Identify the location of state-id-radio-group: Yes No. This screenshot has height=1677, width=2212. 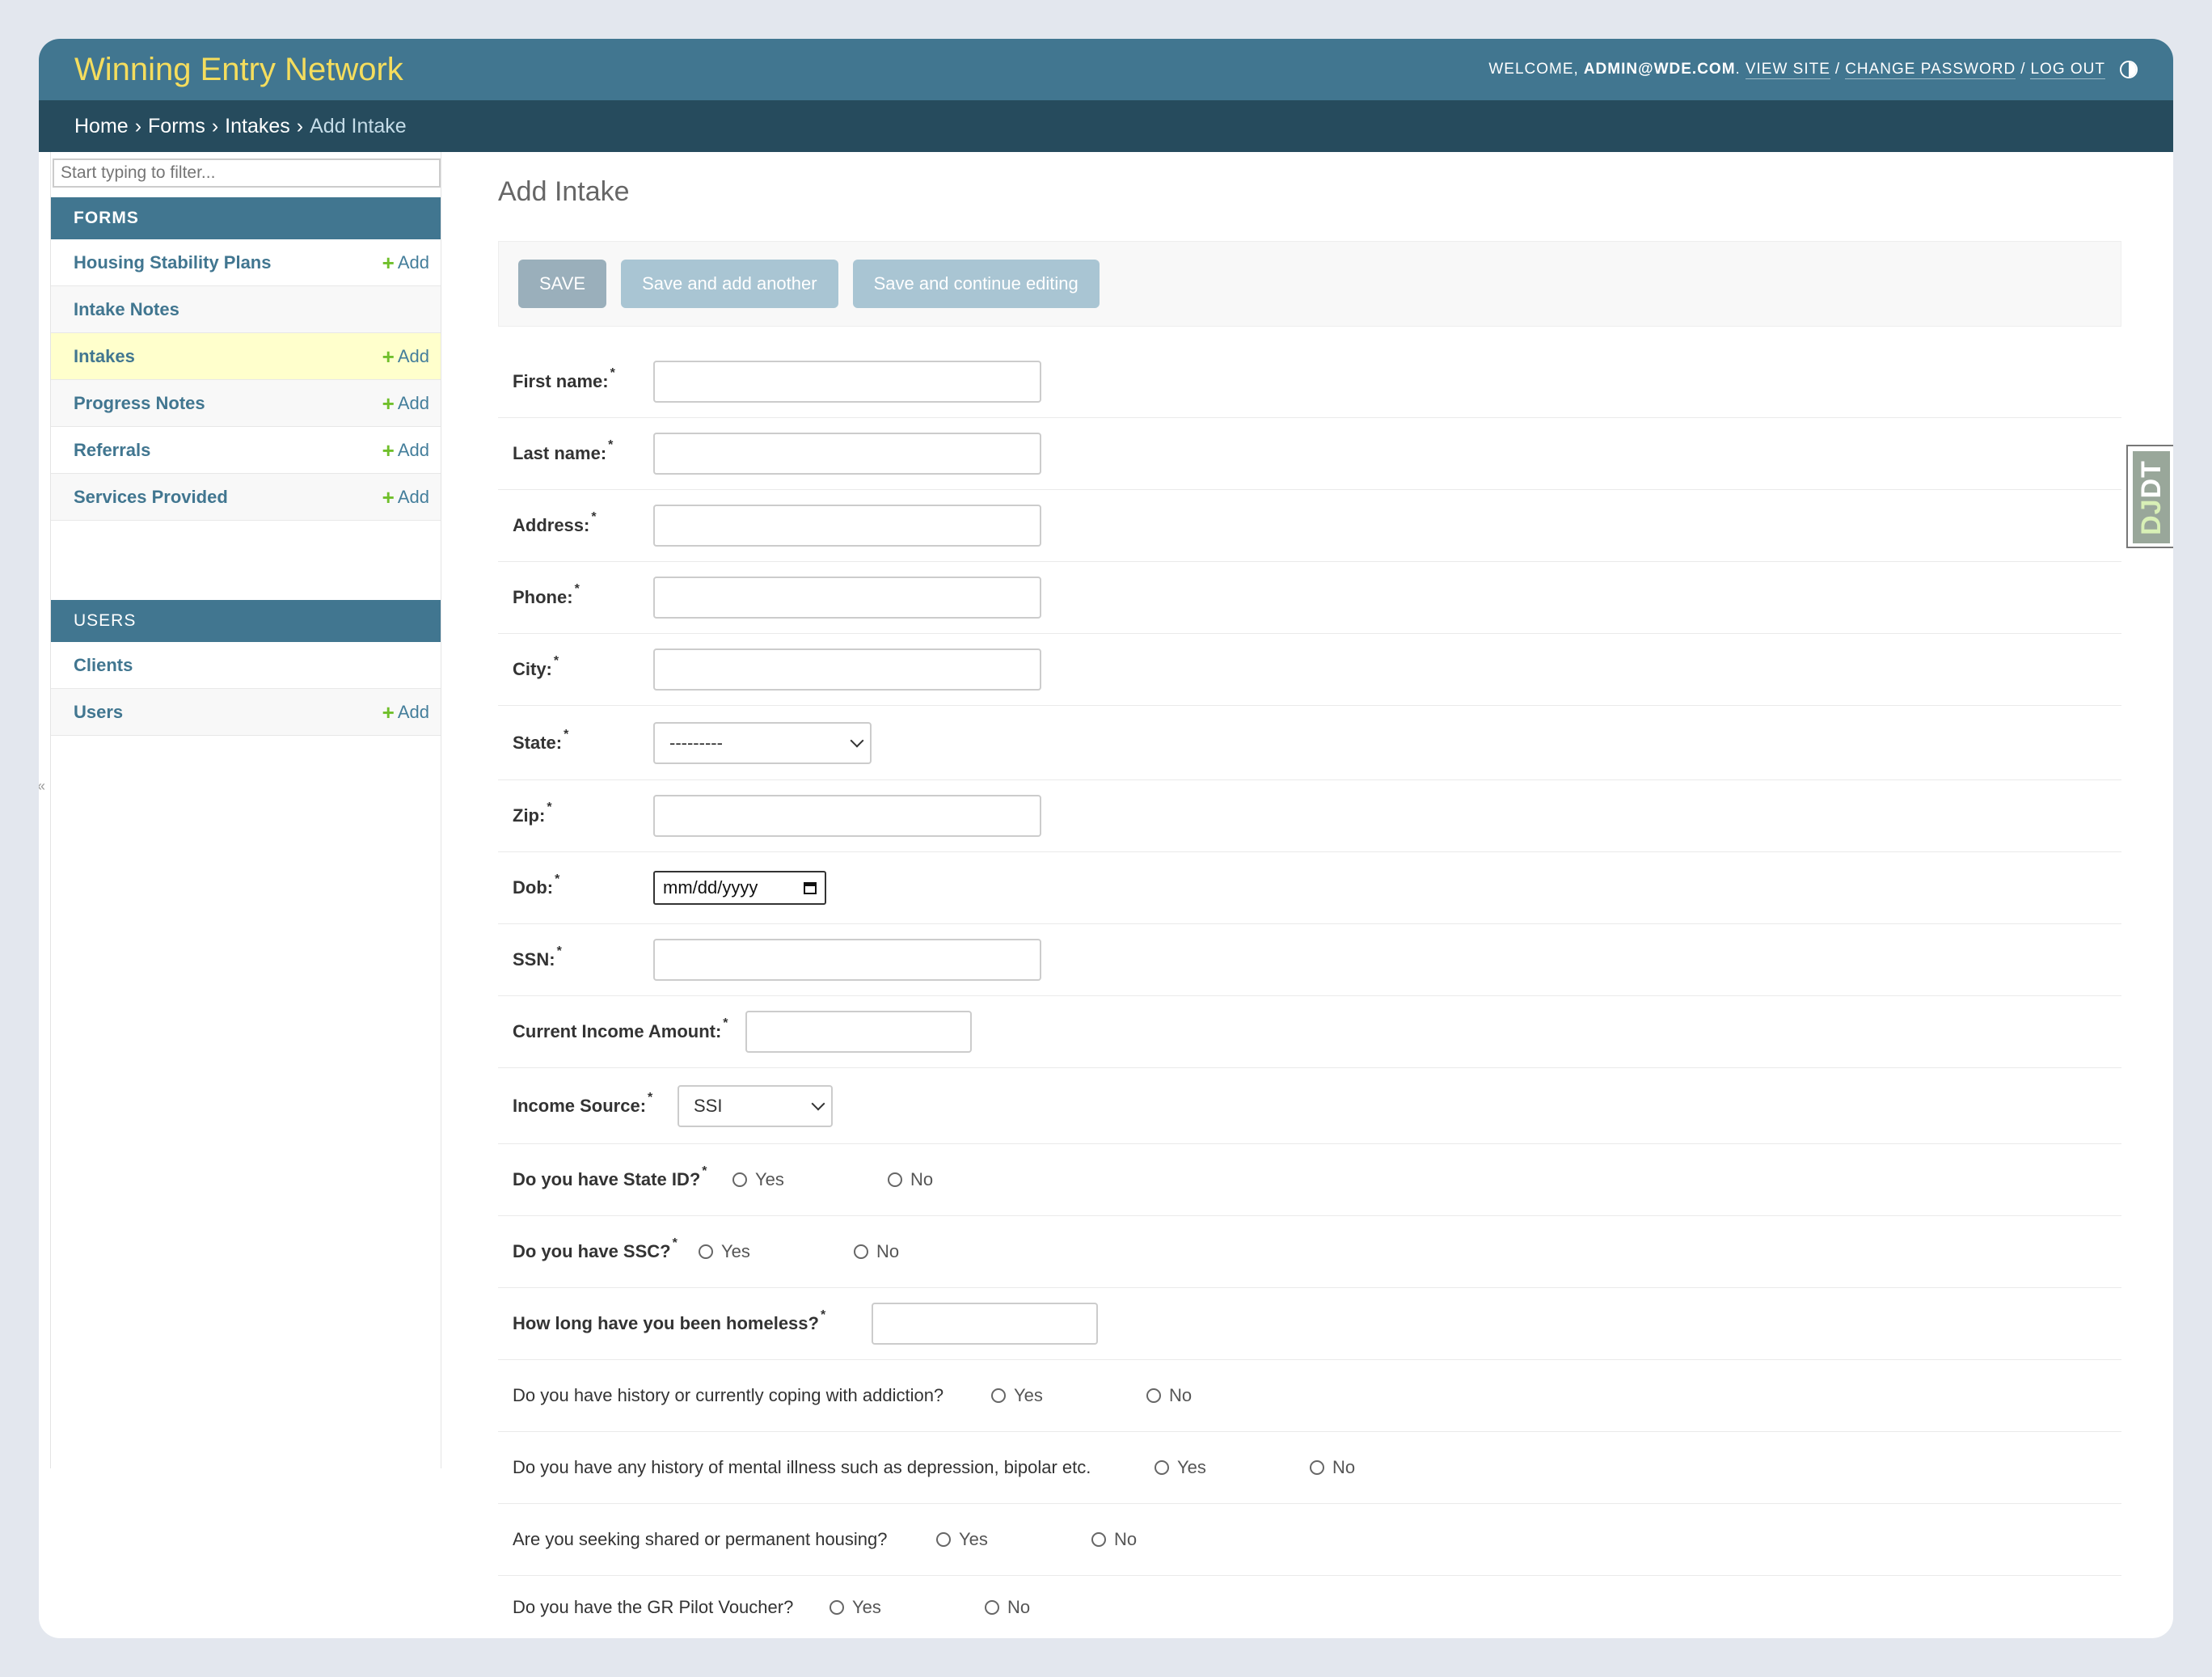
(832, 1179).